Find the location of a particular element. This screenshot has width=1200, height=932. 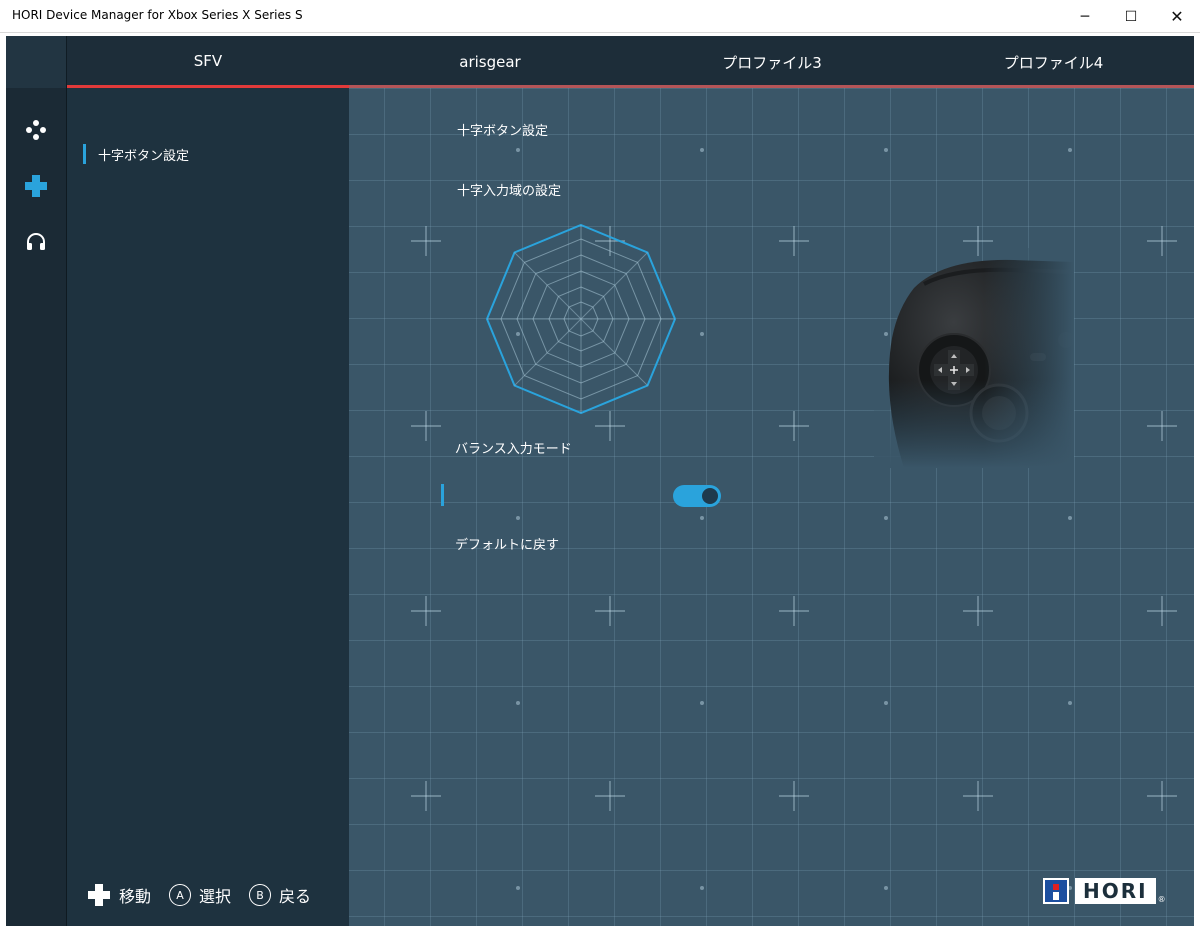

hint-select-label: 選択 is located at coordinates (215, 896).